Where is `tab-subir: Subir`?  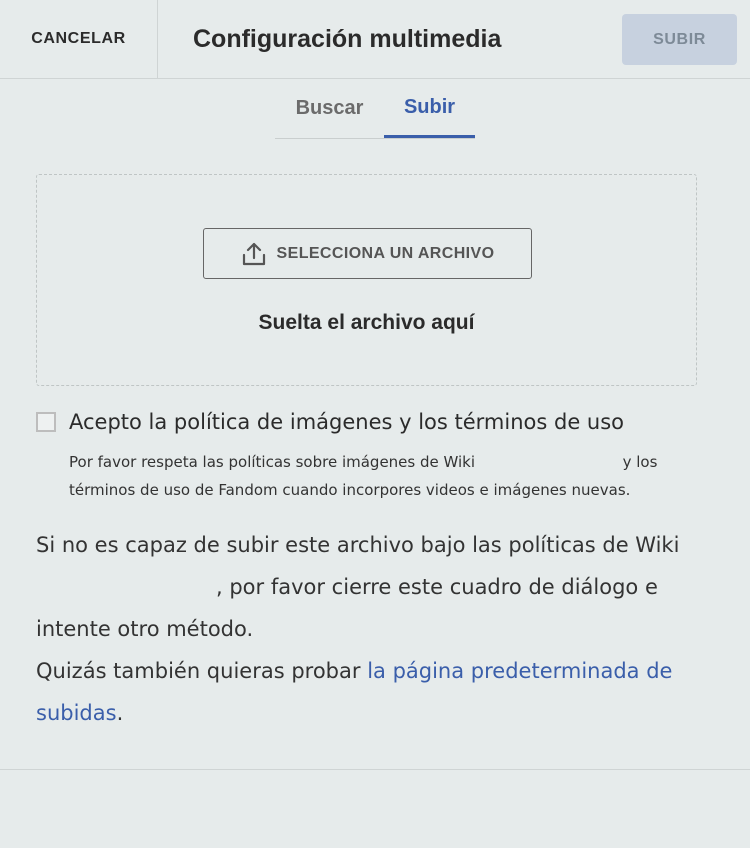 tab-subir: Subir is located at coordinates (429, 109).